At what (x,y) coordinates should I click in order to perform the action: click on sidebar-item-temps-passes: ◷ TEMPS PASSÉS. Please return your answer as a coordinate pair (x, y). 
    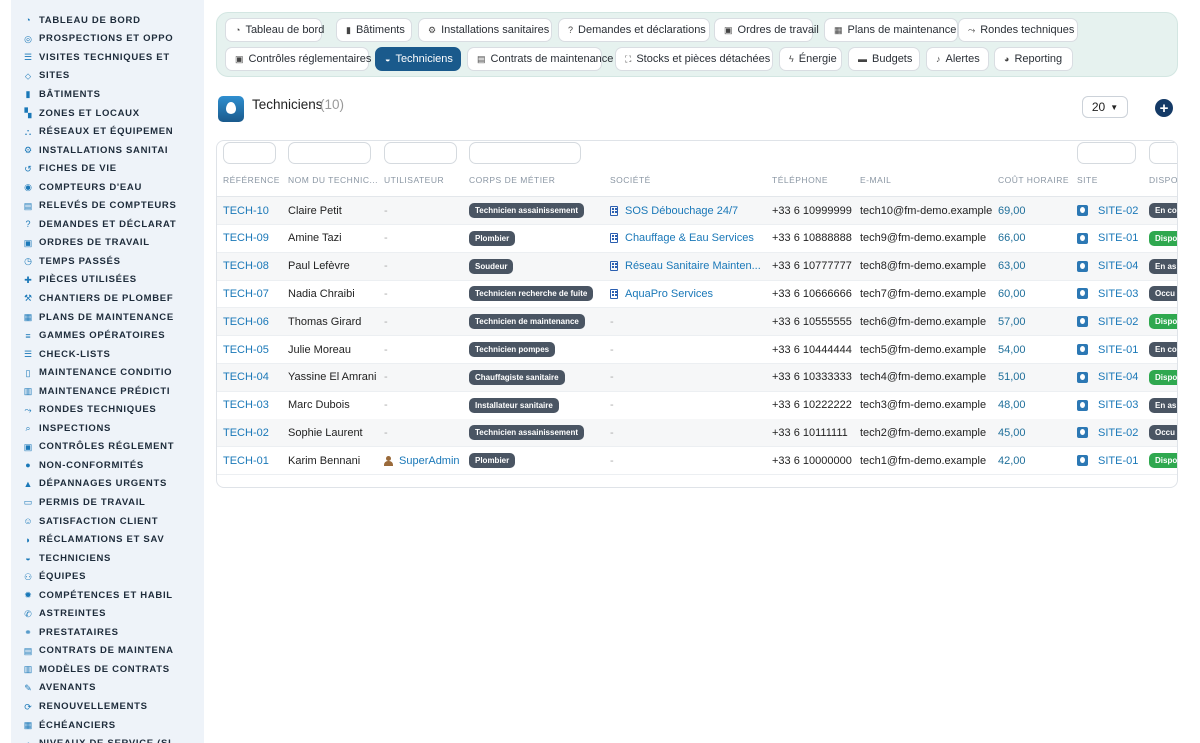
    Looking at the image, I should click on (107, 261).